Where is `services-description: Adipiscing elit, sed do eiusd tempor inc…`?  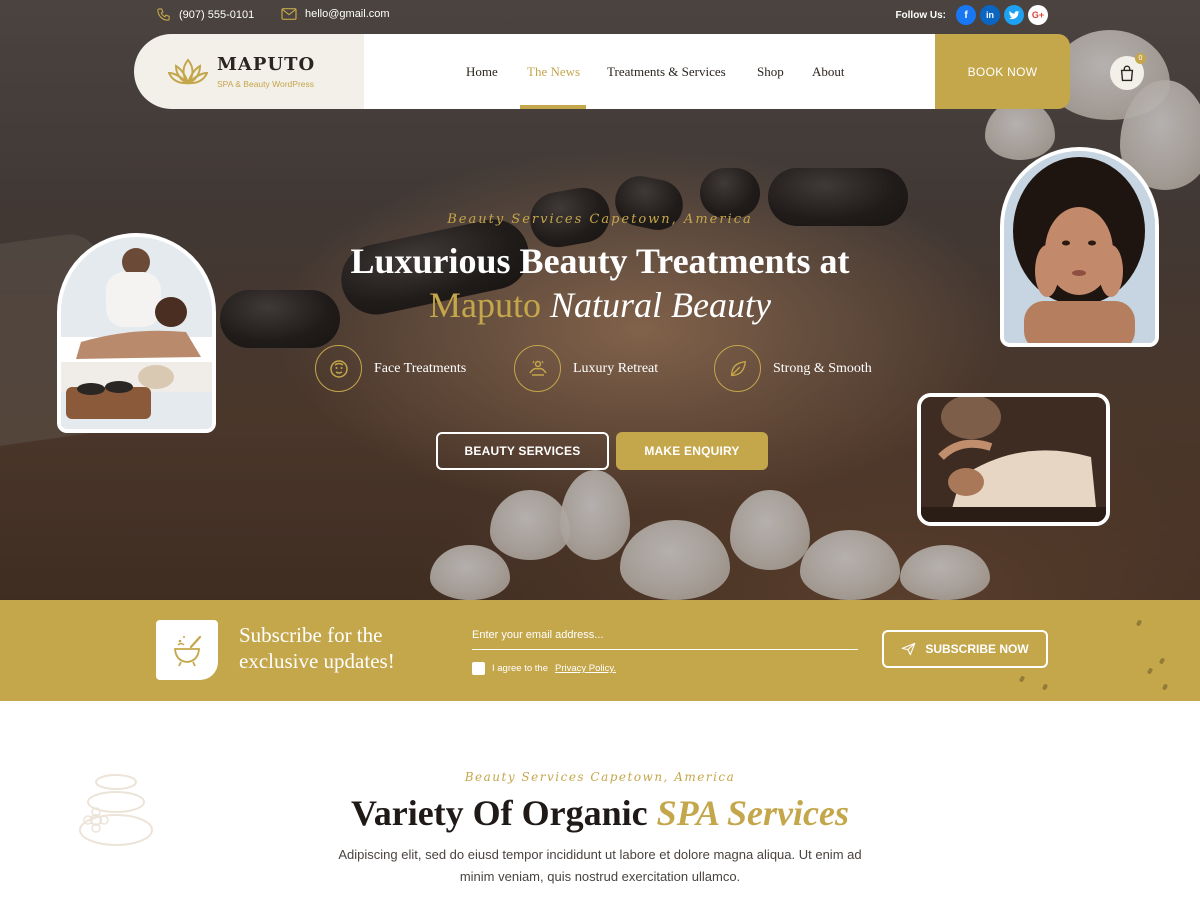
services-description: Adipiscing elit, sed do eiusd tempor inc… is located at coordinates (600, 865).